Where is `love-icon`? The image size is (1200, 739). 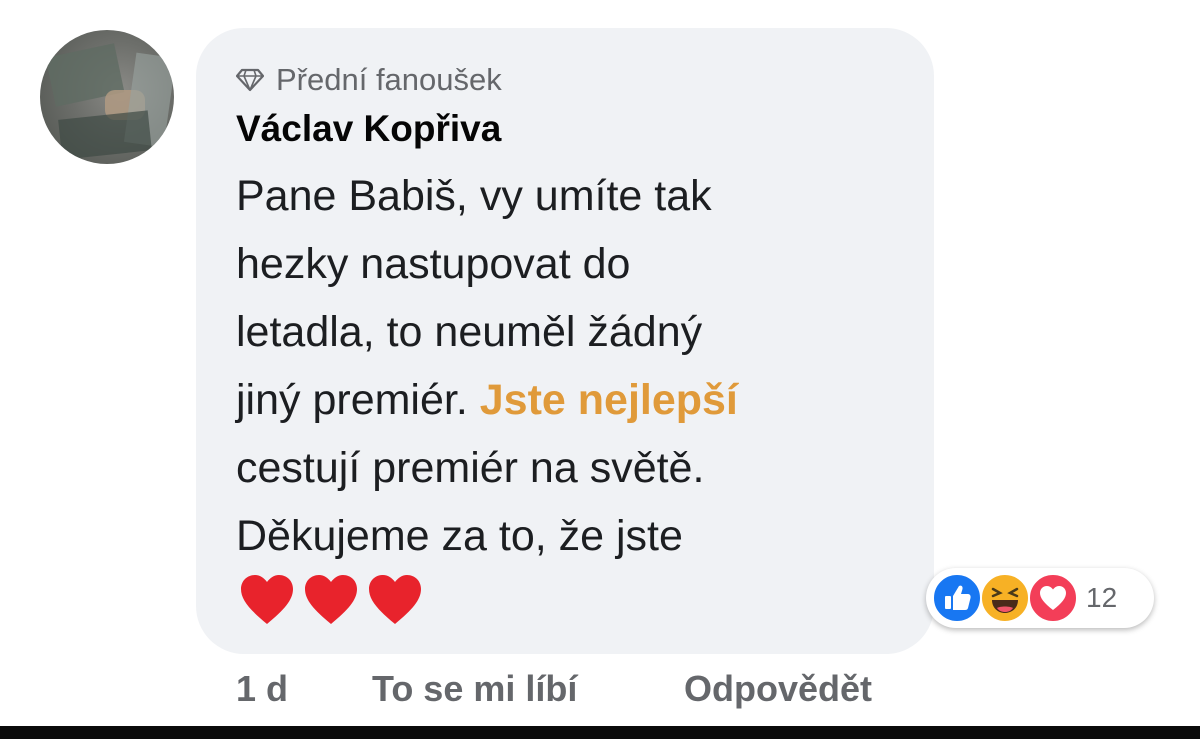 love-icon is located at coordinates (1053, 598).